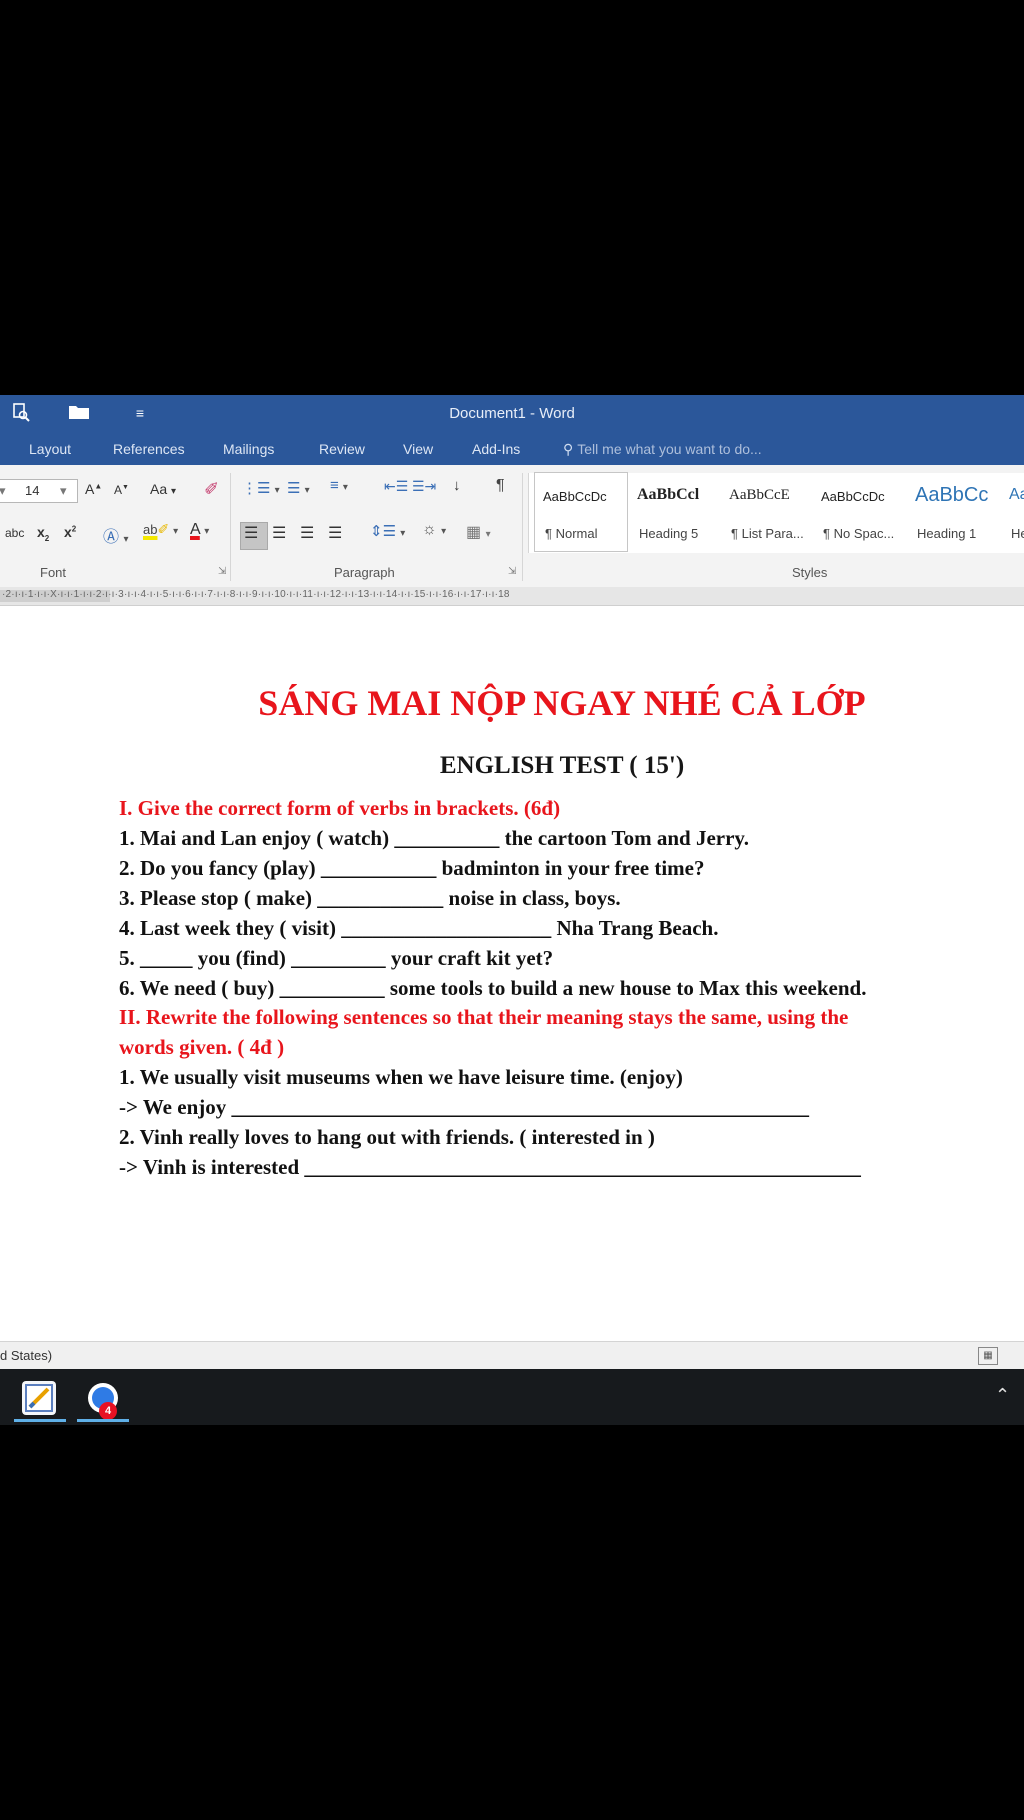 The height and width of the screenshot is (1820, 1024). What do you see at coordinates (222, 571) in the screenshot?
I see `font-dialog-launcher-icon: ⇲` at bounding box center [222, 571].